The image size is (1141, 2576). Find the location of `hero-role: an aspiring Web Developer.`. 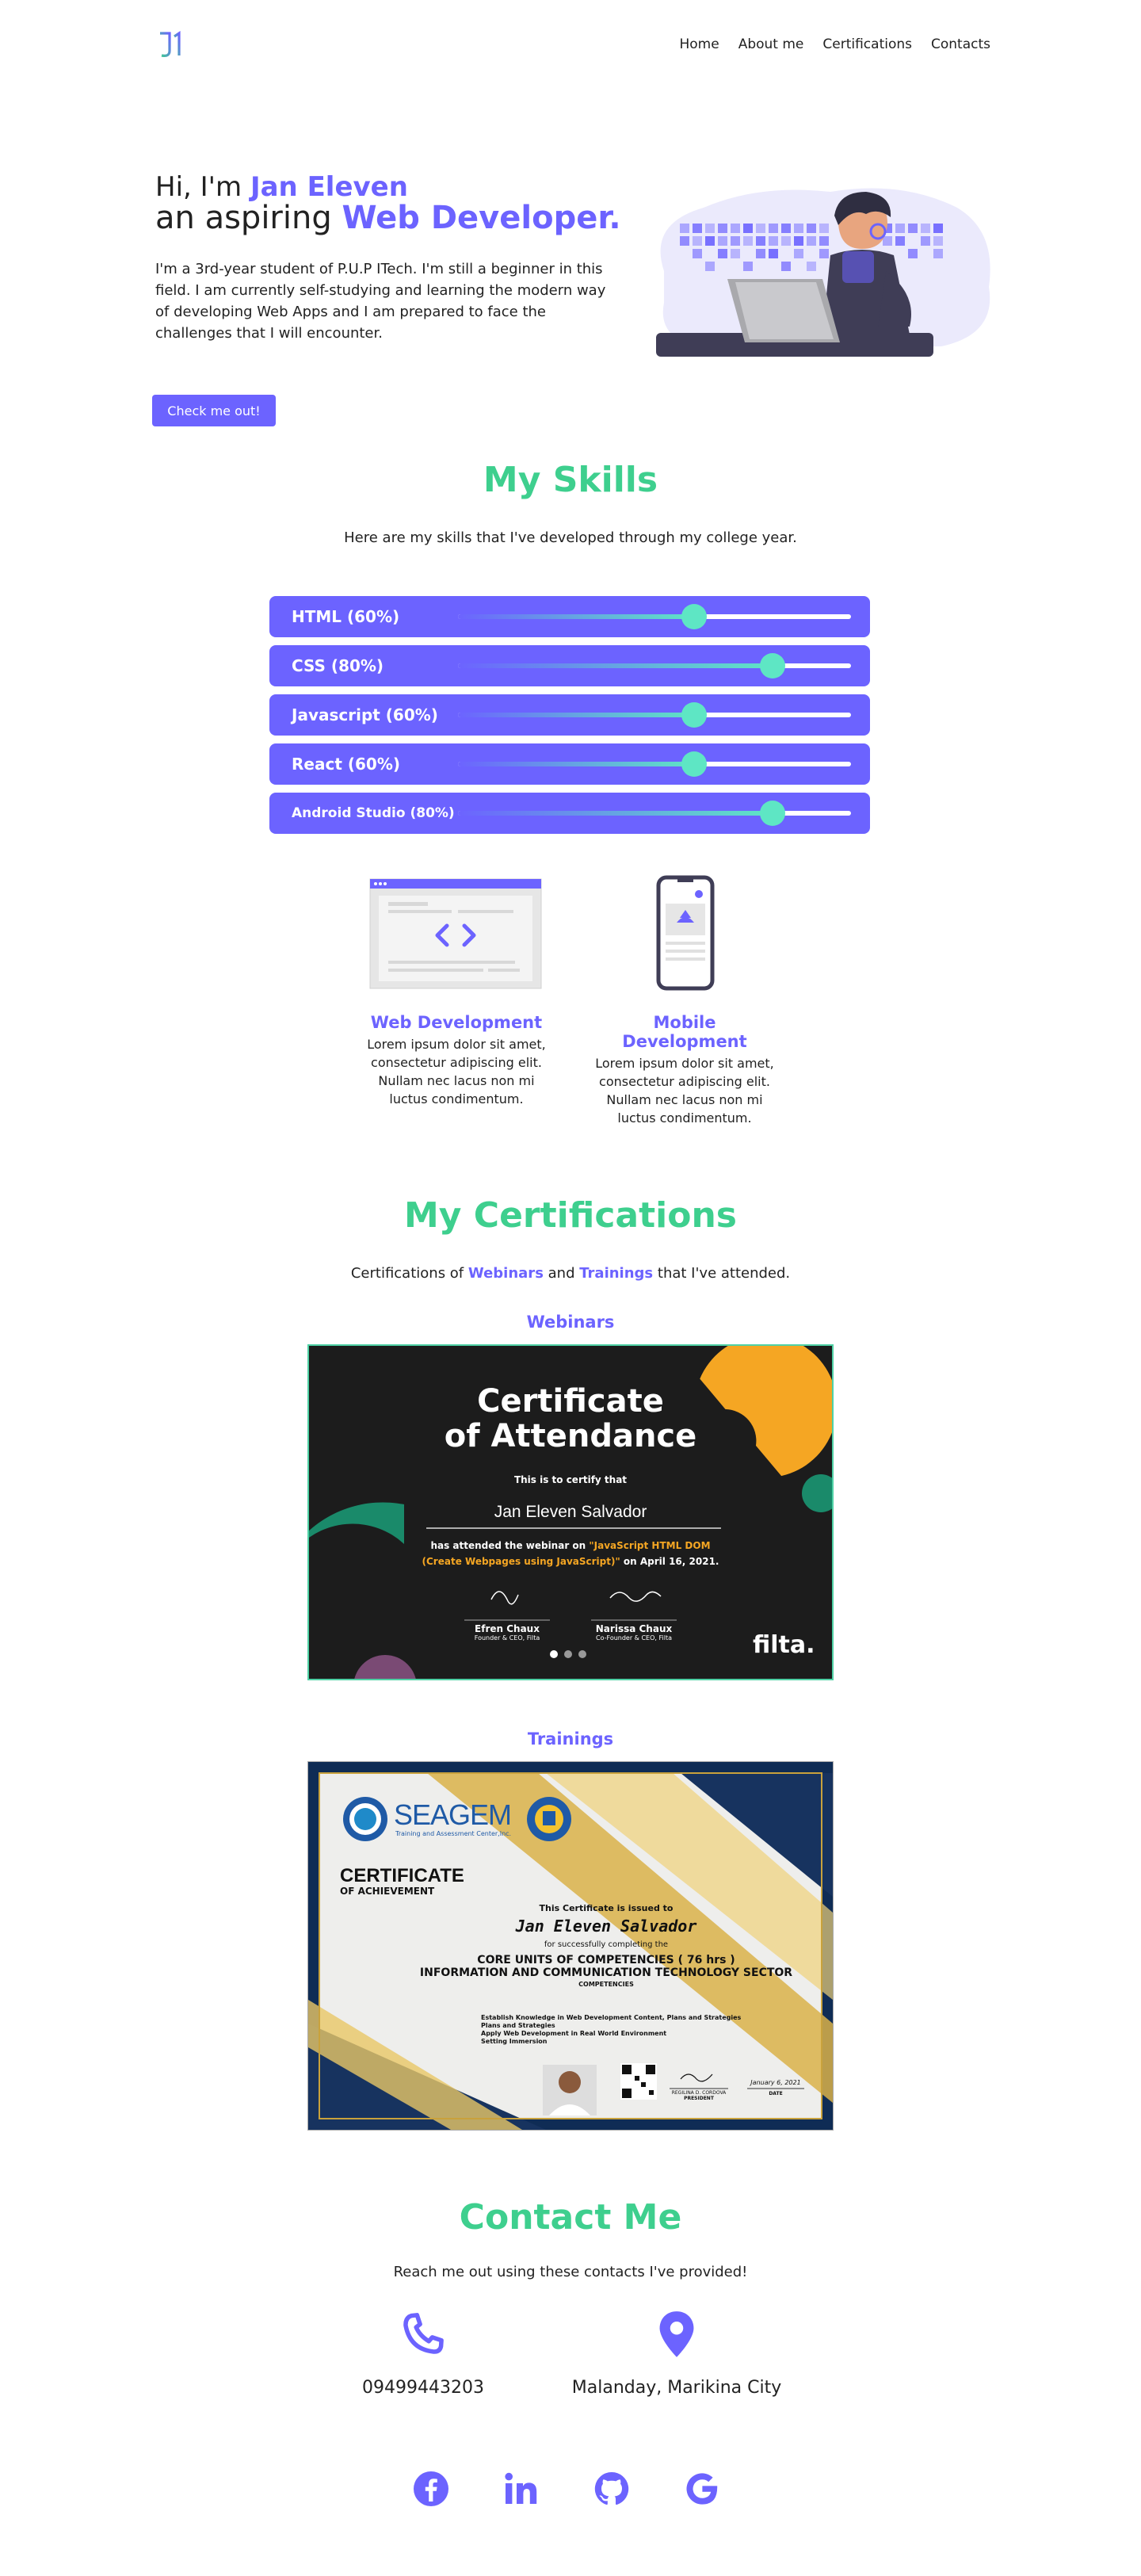

hero-role: an aspiring Web Developer. is located at coordinates (388, 218).